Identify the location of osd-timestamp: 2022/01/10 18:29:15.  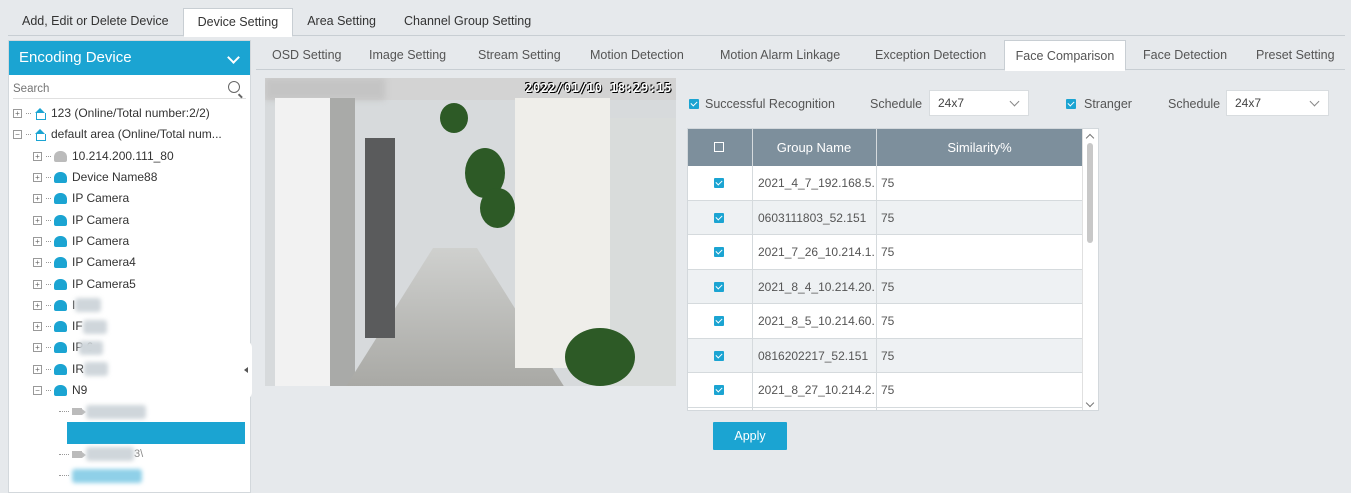
(598, 88).